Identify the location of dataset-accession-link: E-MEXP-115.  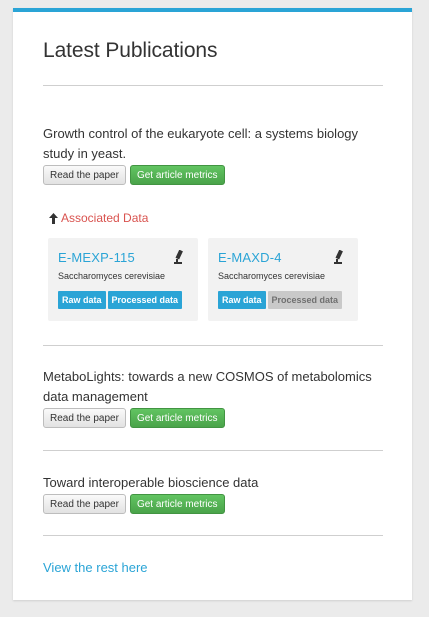
(96, 257).